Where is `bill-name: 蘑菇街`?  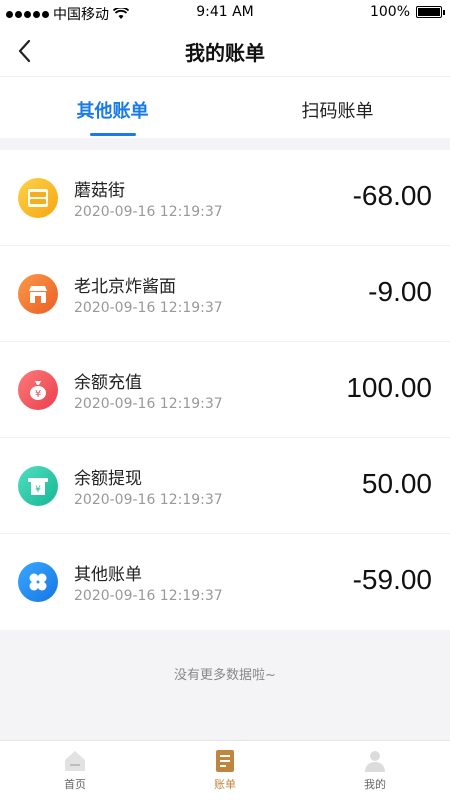 bill-name: 蘑菇街 is located at coordinates (99, 191).